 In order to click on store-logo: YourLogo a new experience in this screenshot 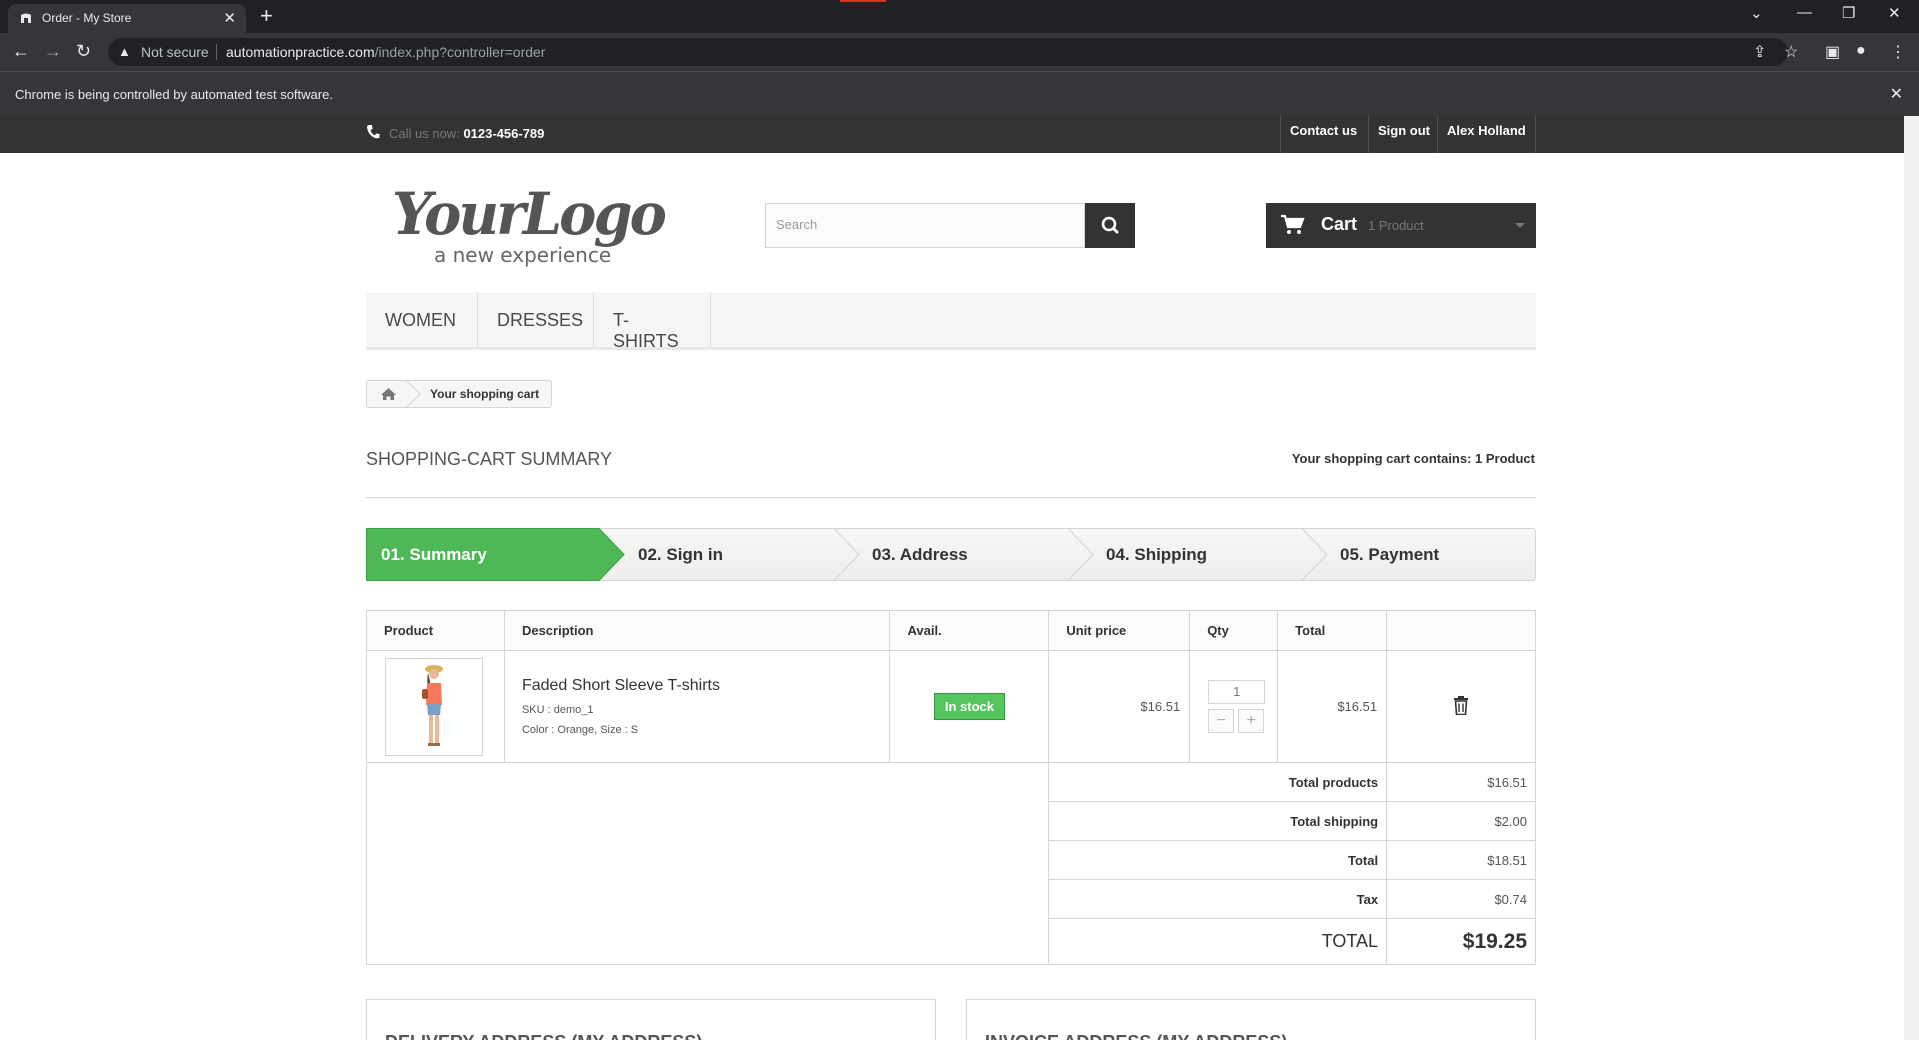, I will do `click(530, 222)`.